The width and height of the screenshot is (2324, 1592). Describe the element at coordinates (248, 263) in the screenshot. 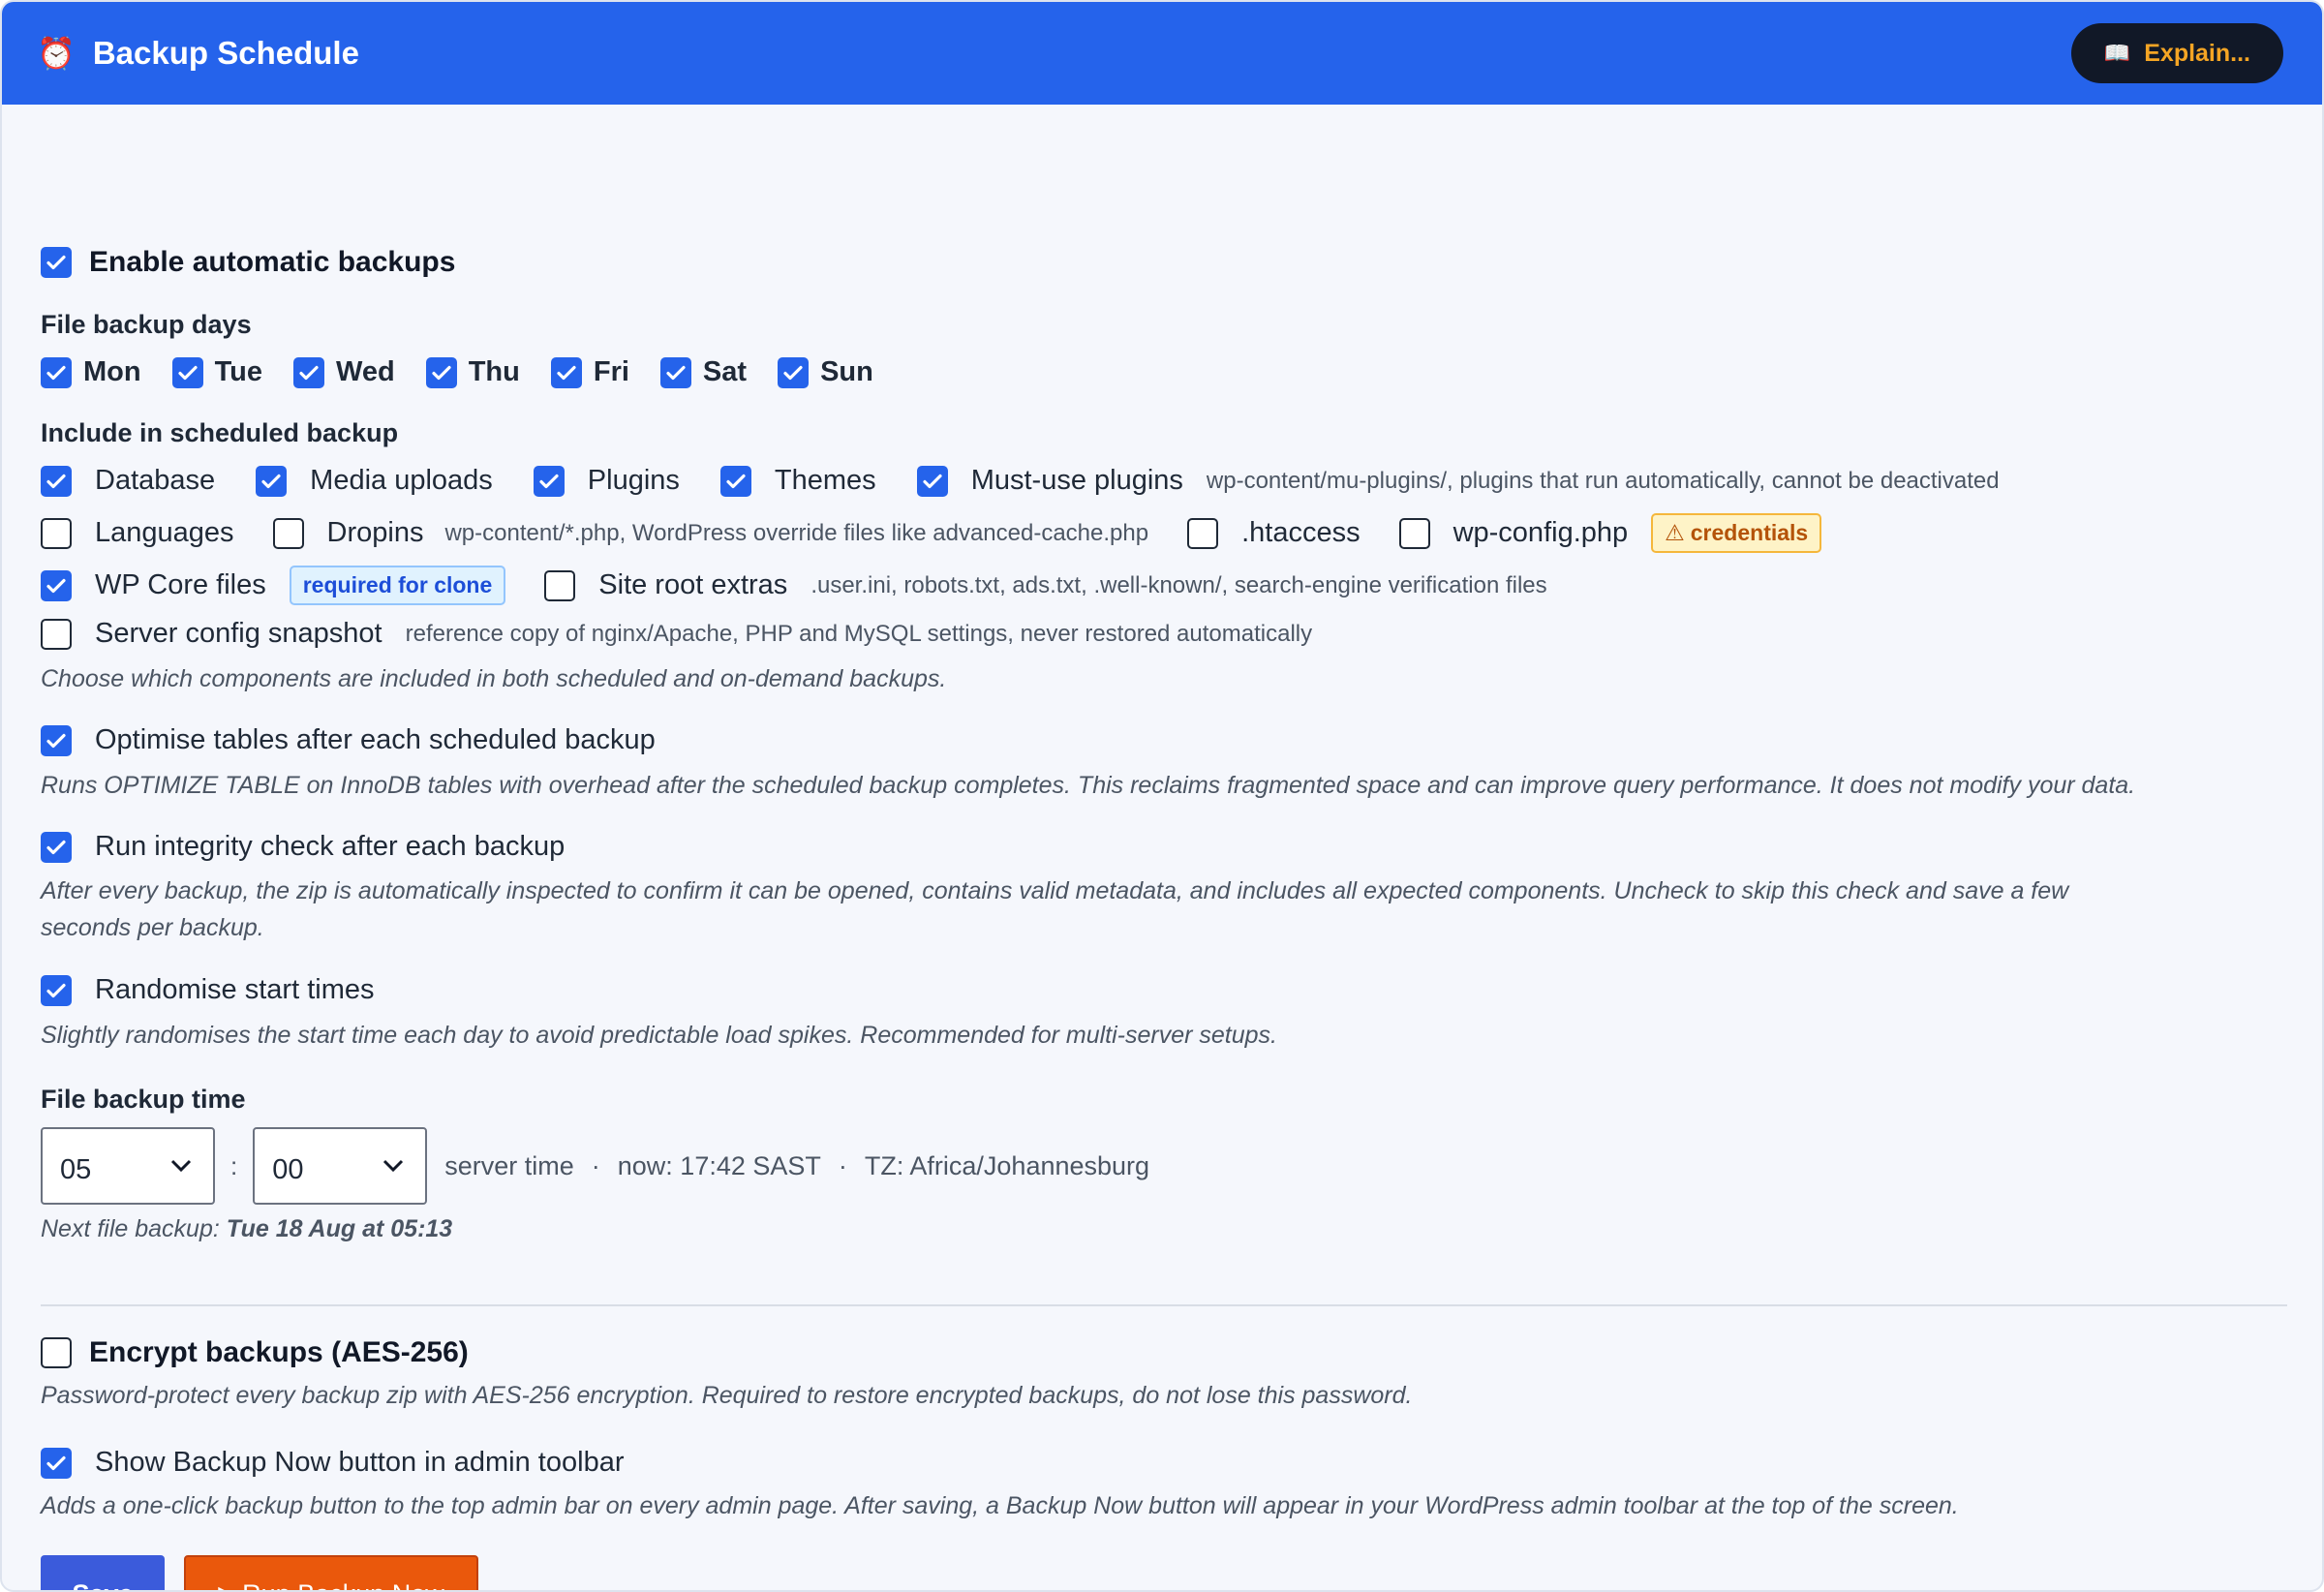

I see `enable-backups-row: Enable automatic backups` at that location.